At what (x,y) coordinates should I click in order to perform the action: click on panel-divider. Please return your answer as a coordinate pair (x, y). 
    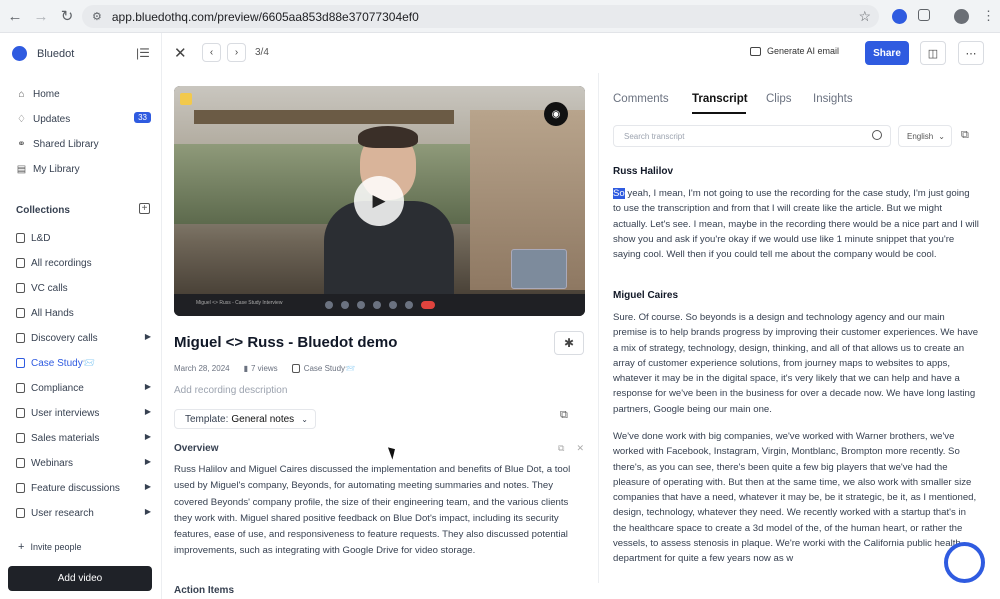
    Looking at the image, I should click on (598, 328).